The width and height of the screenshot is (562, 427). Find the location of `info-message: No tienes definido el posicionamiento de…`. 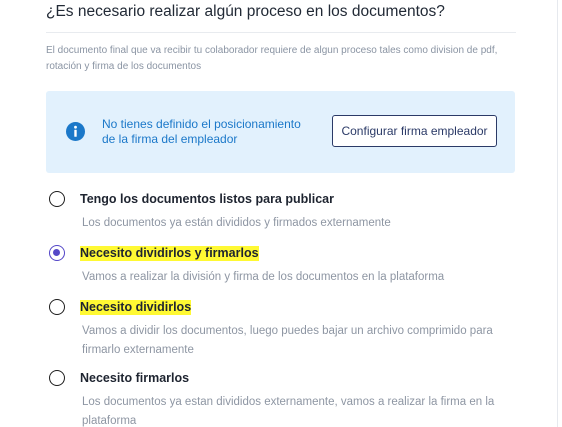

info-message: No tienes definido el posicionamiento de… is located at coordinates (201, 131).